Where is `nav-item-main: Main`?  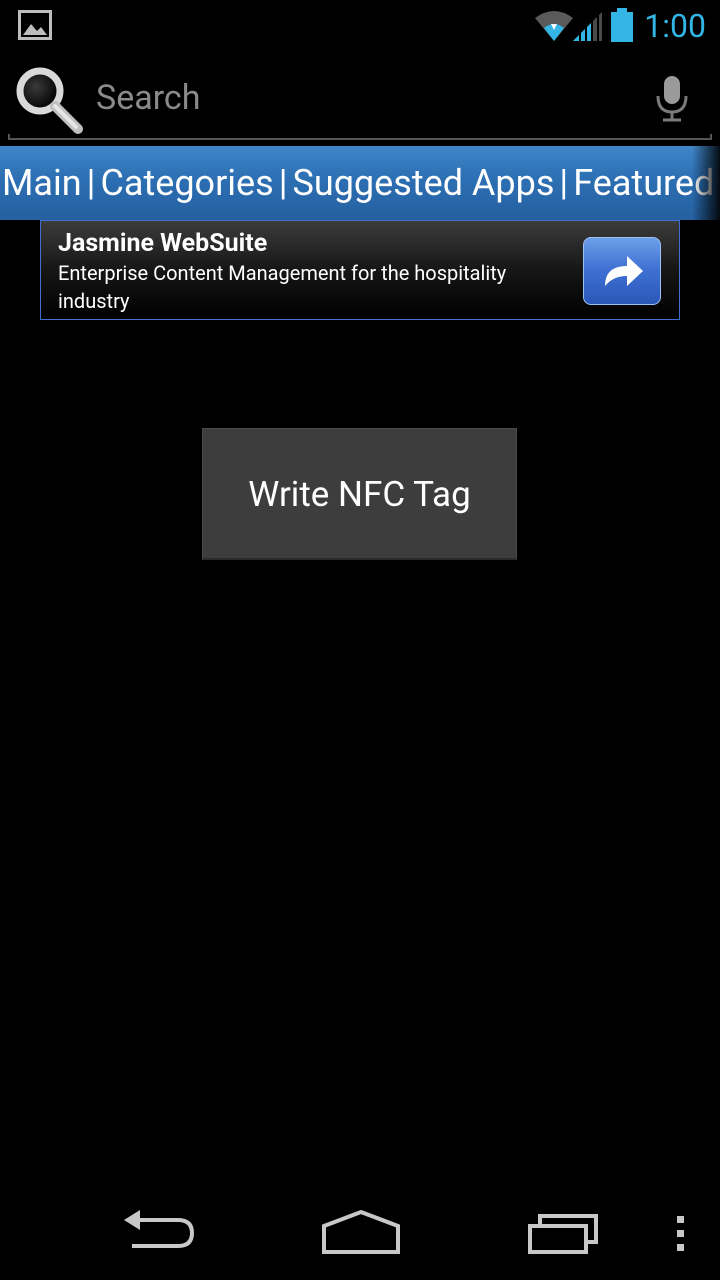
nav-item-main: Main is located at coordinates (42, 183).